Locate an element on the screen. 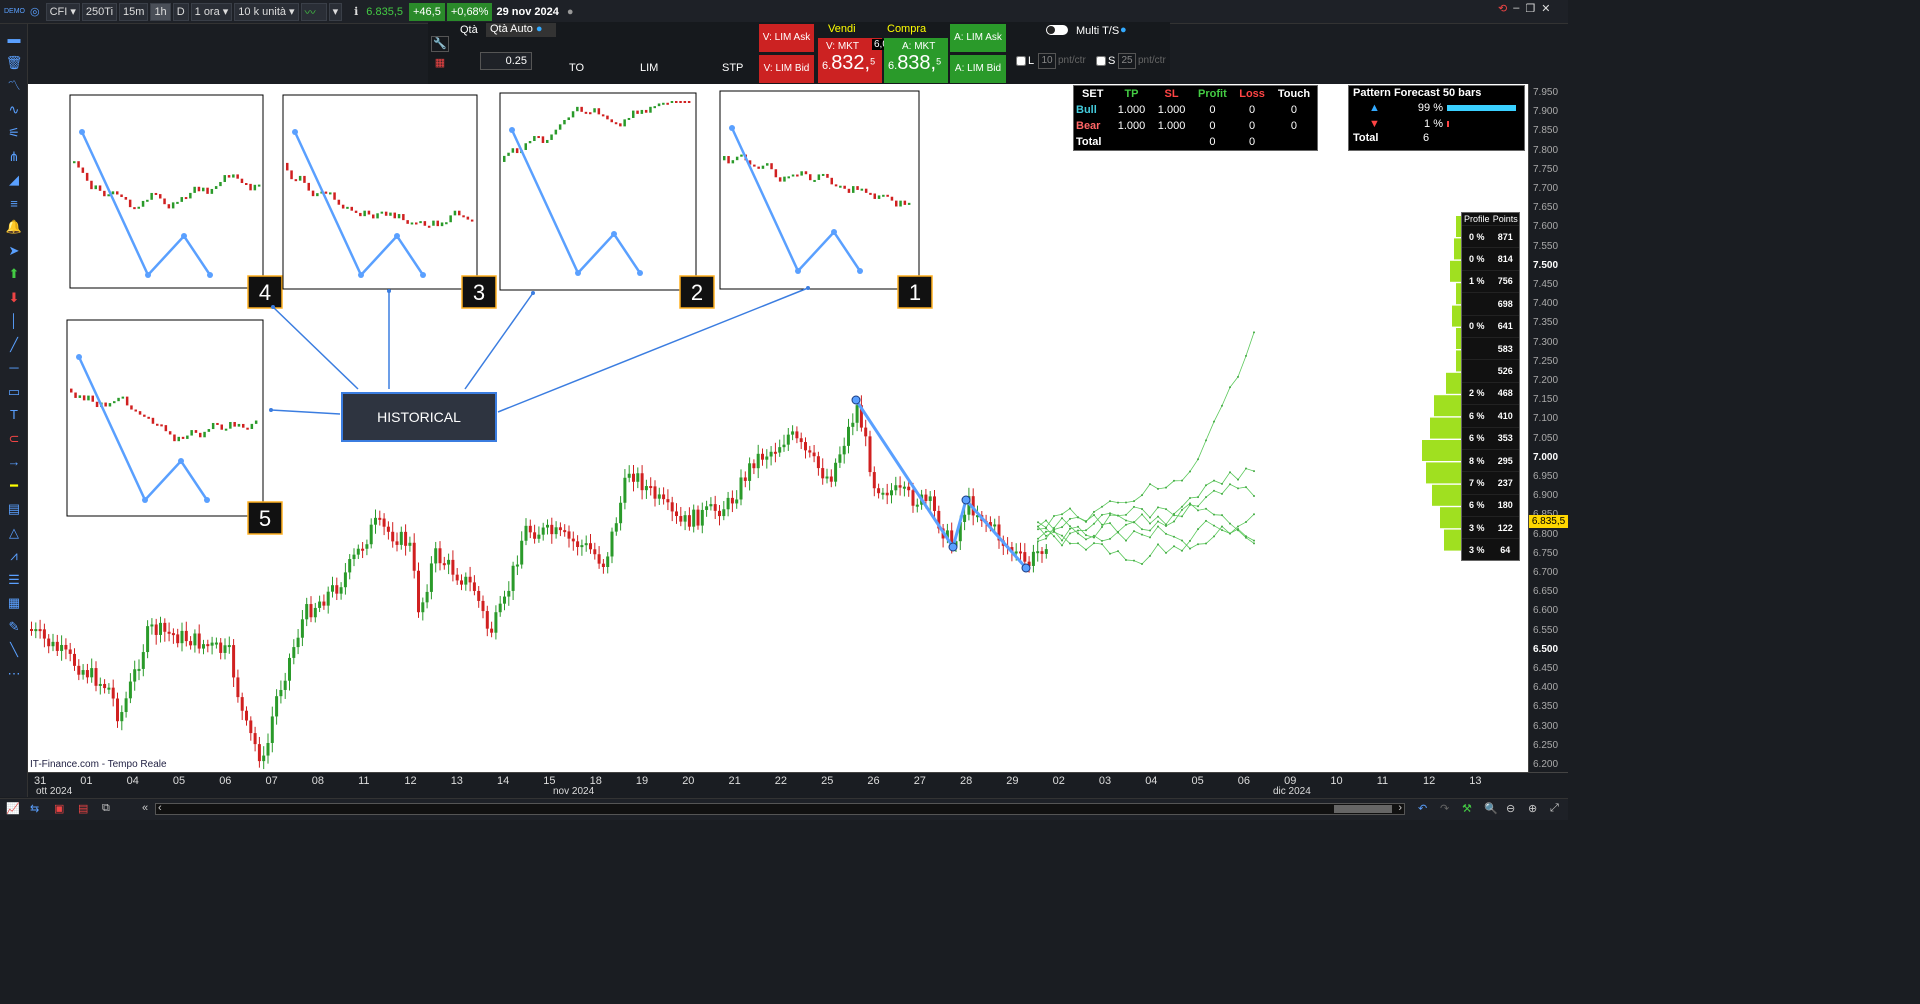  calendar-icon: ▤ is located at coordinates (83, 808).